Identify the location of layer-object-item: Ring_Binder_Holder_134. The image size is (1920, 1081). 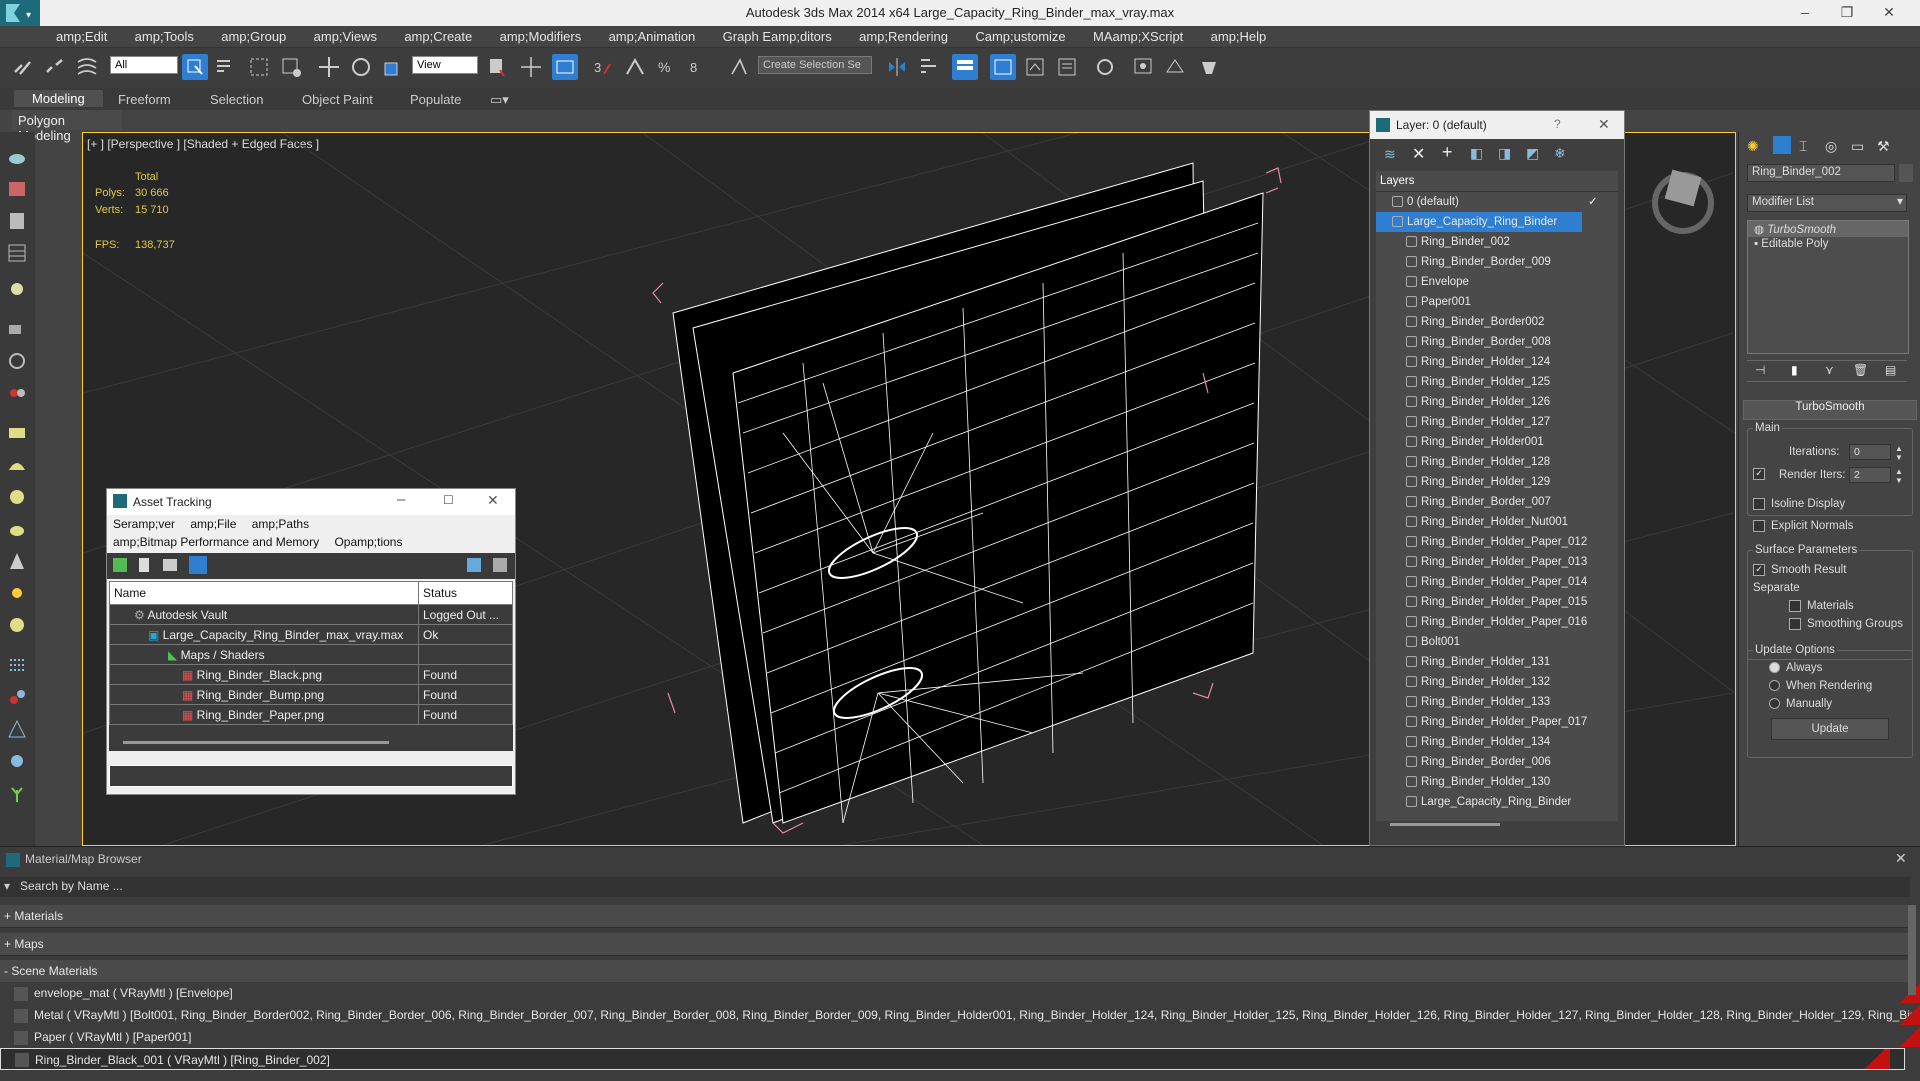
(1497, 742).